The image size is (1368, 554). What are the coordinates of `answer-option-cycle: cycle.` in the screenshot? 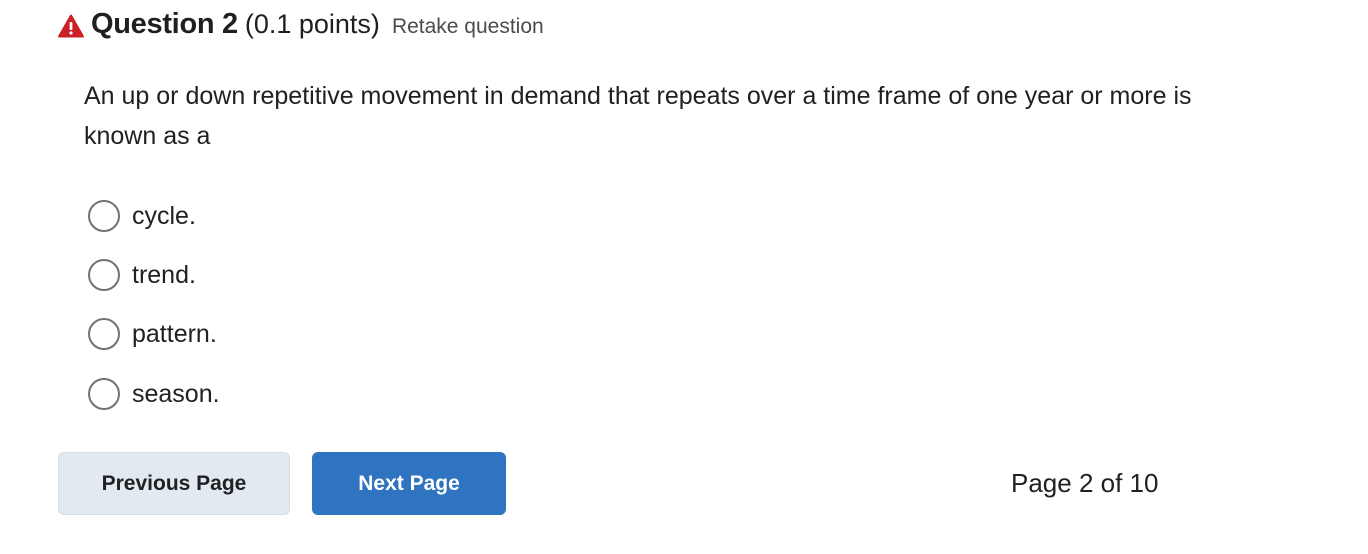 It's located at (142, 216).